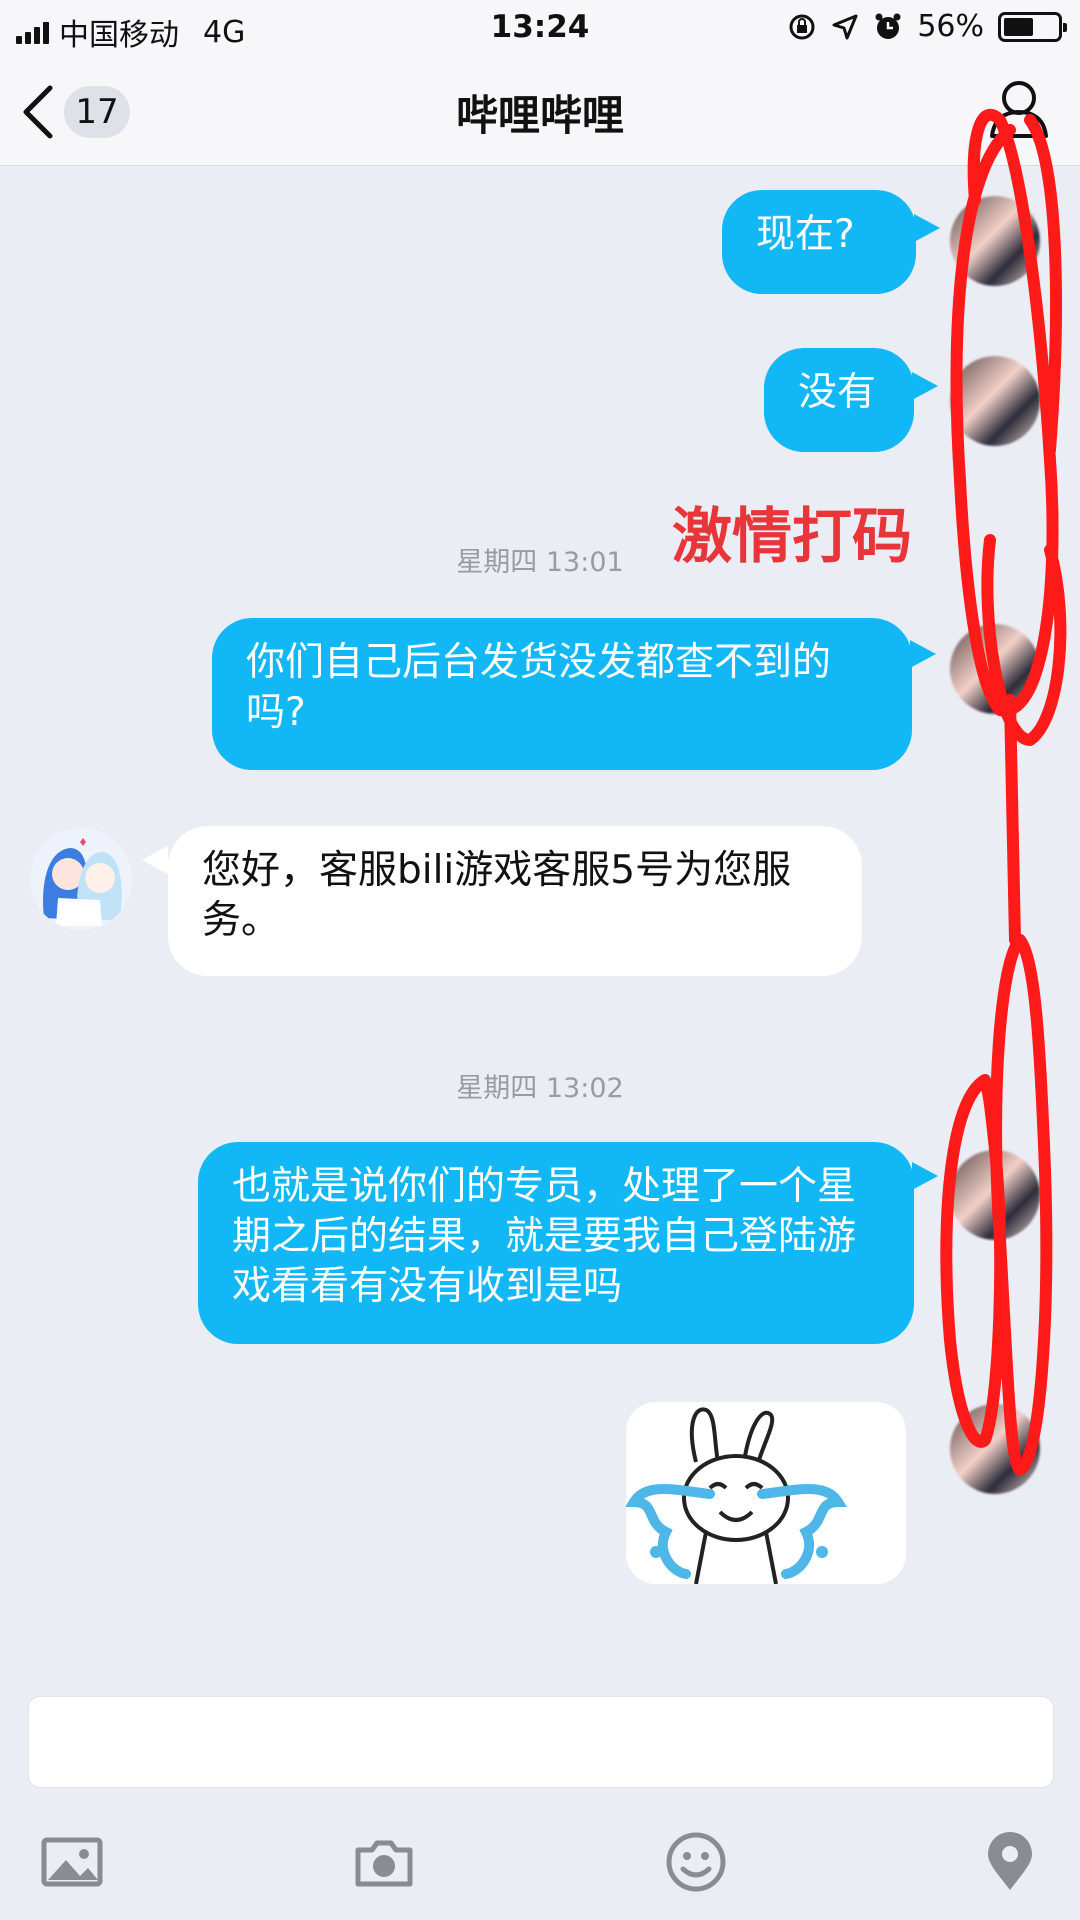 This screenshot has width=1080, height=1920. What do you see at coordinates (384, 1862) in the screenshot?
I see `camera-icon` at bounding box center [384, 1862].